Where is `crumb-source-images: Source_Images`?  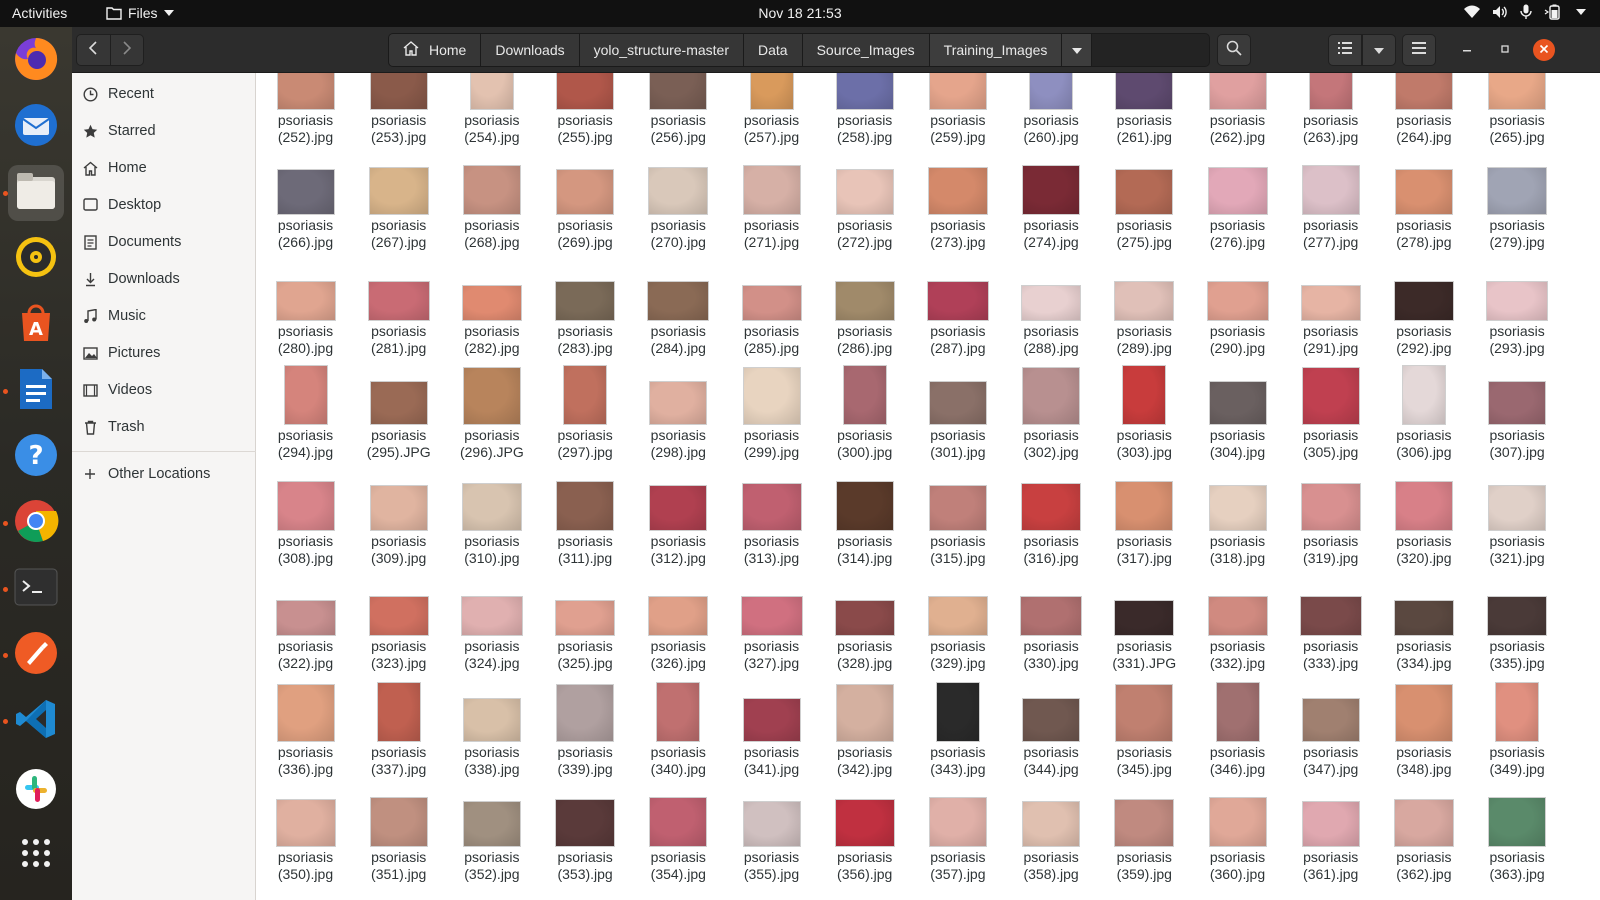
crumb-source-images: Source_Images is located at coordinates (866, 50).